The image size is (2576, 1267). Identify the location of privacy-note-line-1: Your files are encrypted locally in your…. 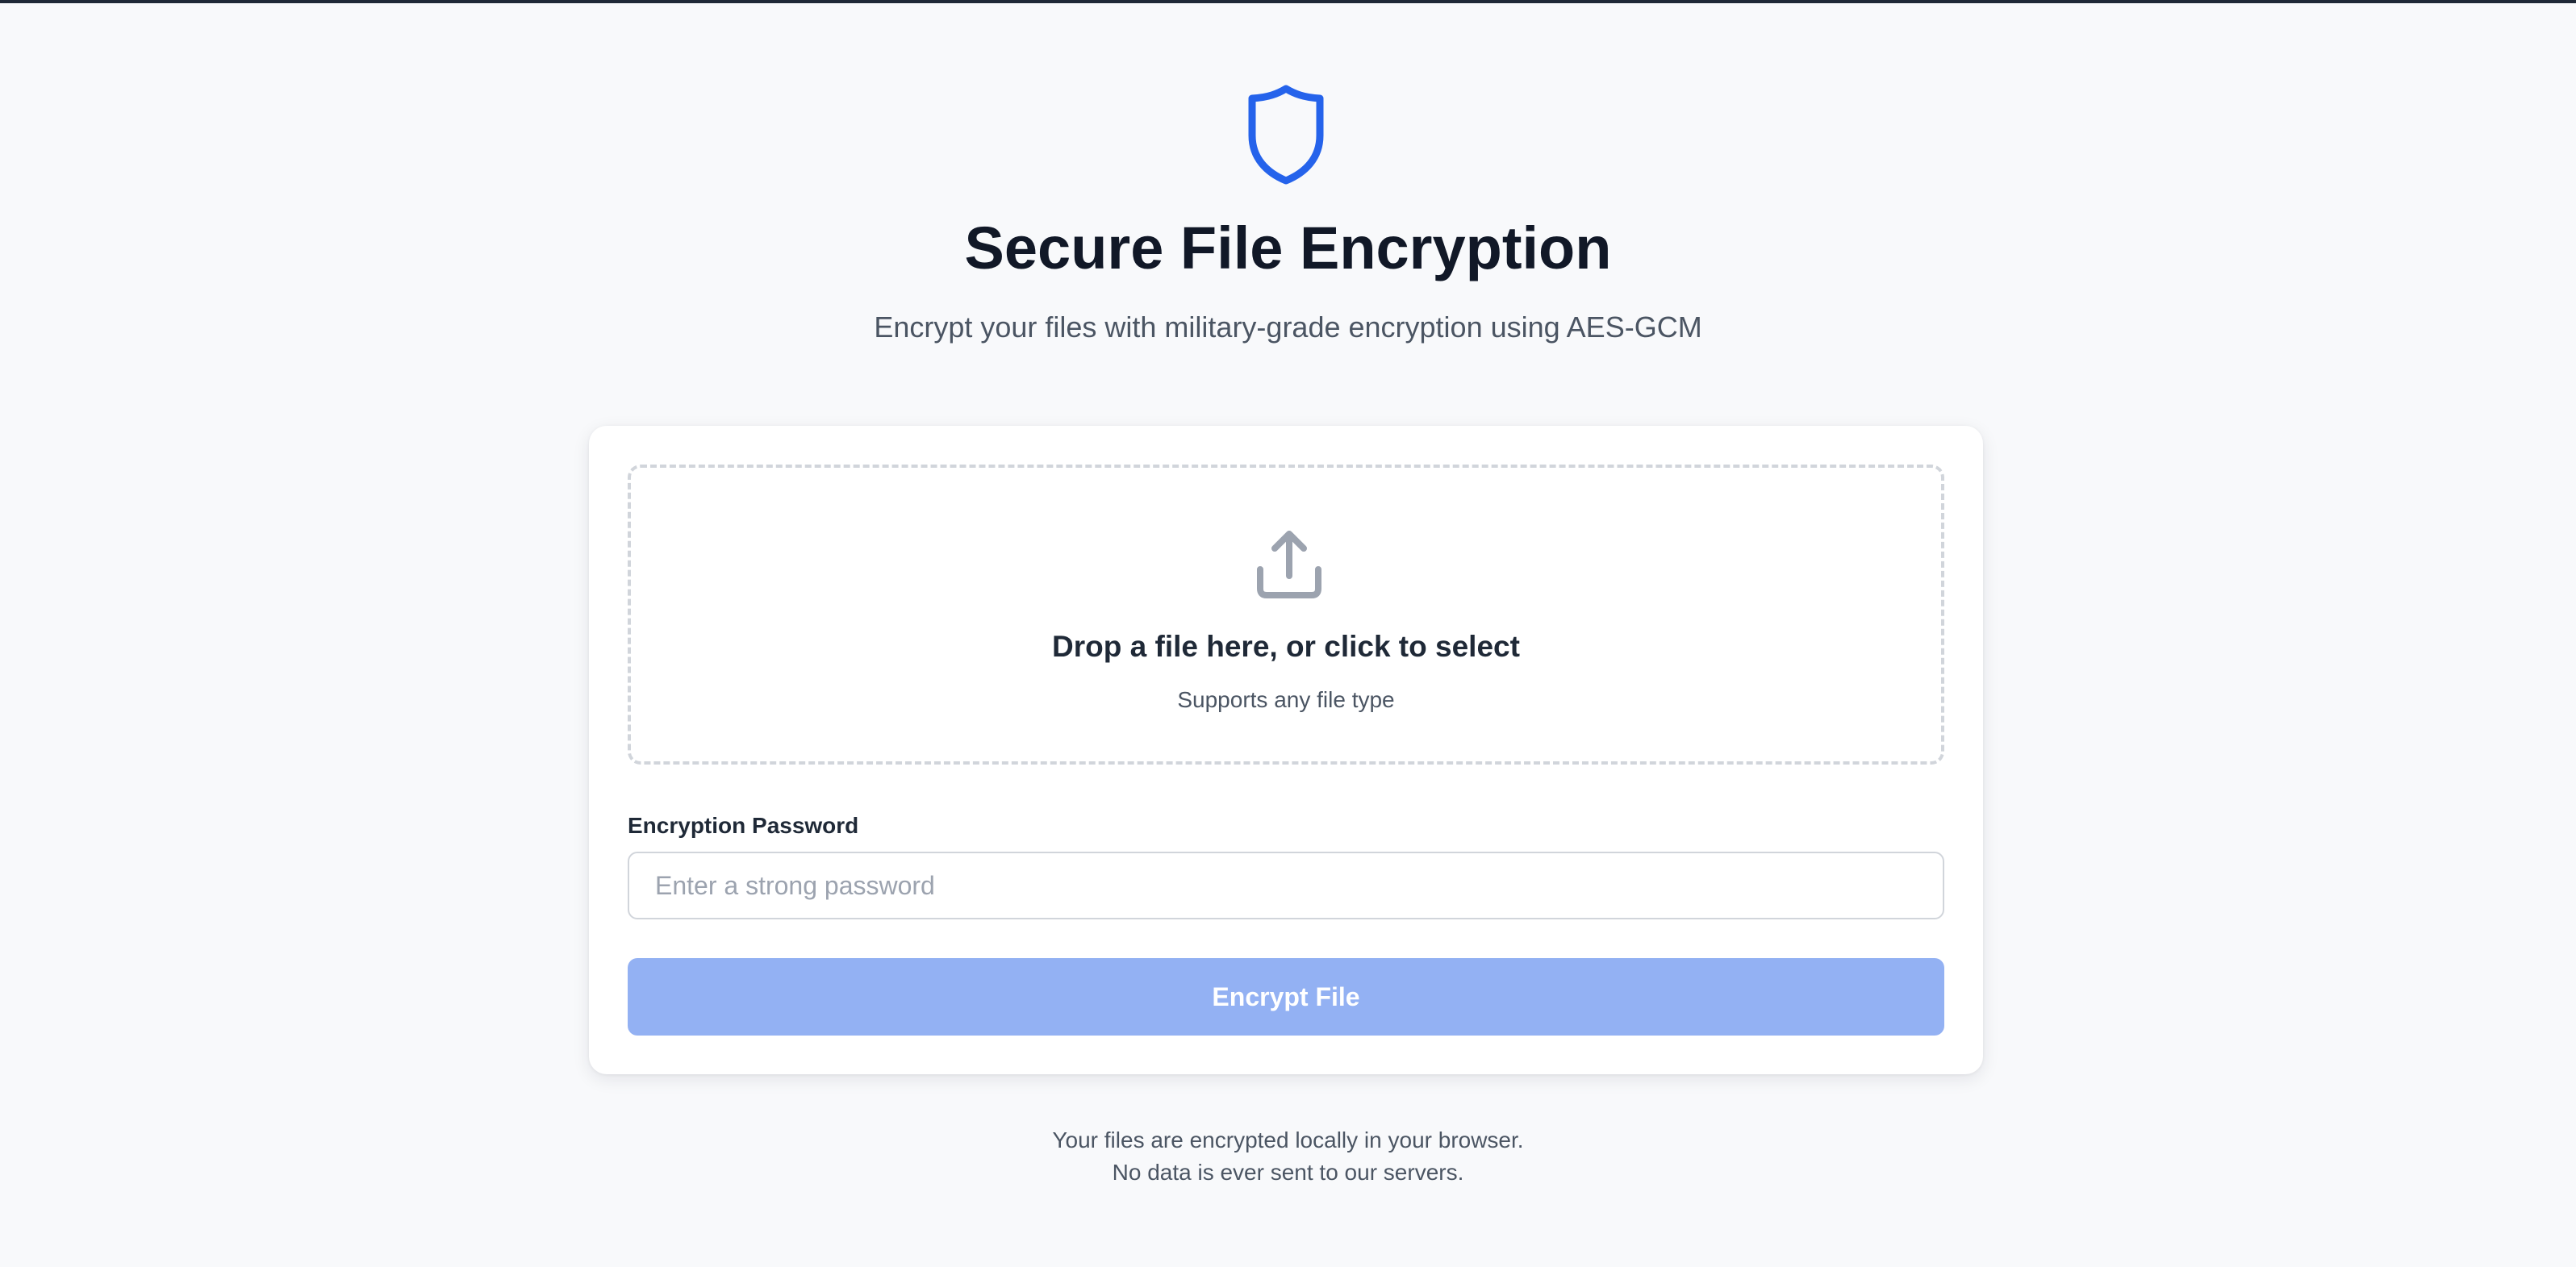
(1288, 1139).